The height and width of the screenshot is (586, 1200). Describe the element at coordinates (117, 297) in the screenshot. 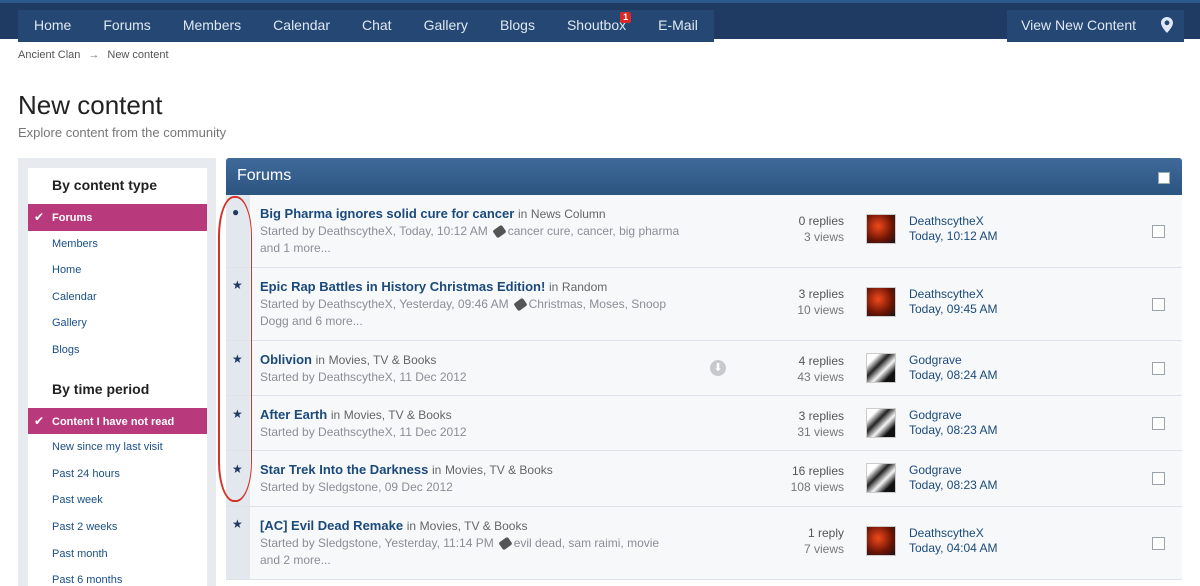

I see `sidebar-item-calendar: Calendar` at that location.